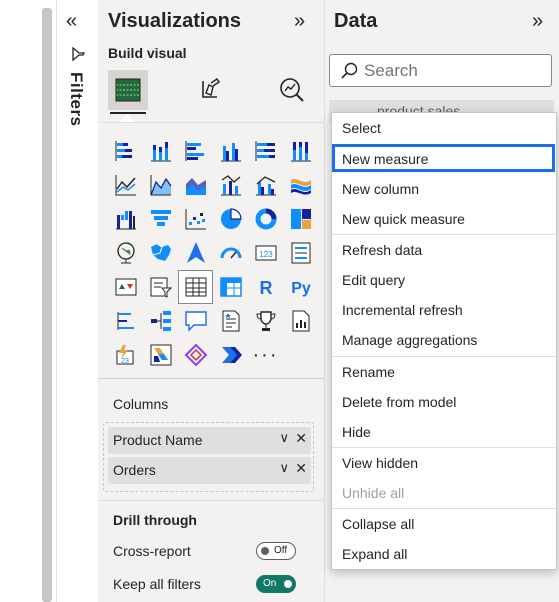  Describe the element at coordinates (443, 463) in the screenshot. I see `menu-item-view-hidden: View hidden` at that location.